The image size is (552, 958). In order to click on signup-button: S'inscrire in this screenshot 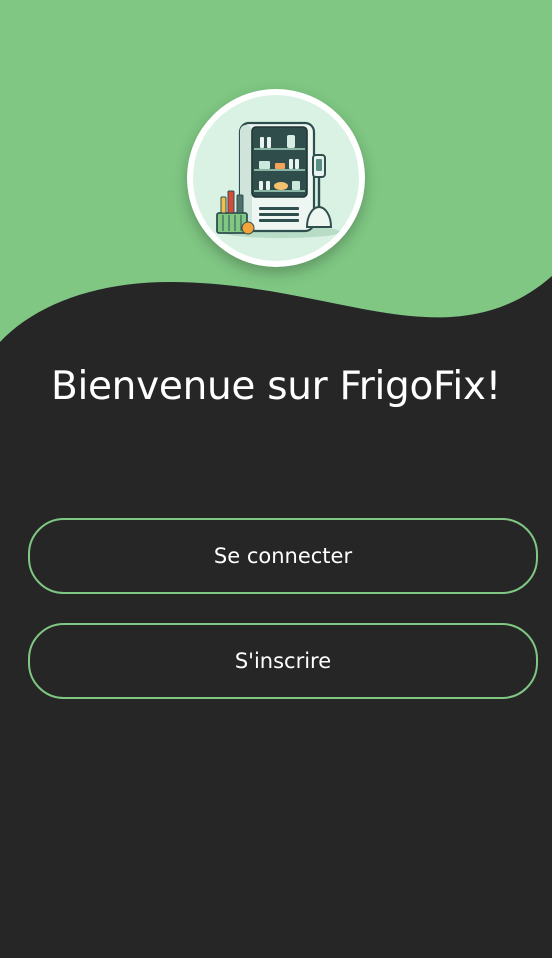, I will do `click(283, 661)`.